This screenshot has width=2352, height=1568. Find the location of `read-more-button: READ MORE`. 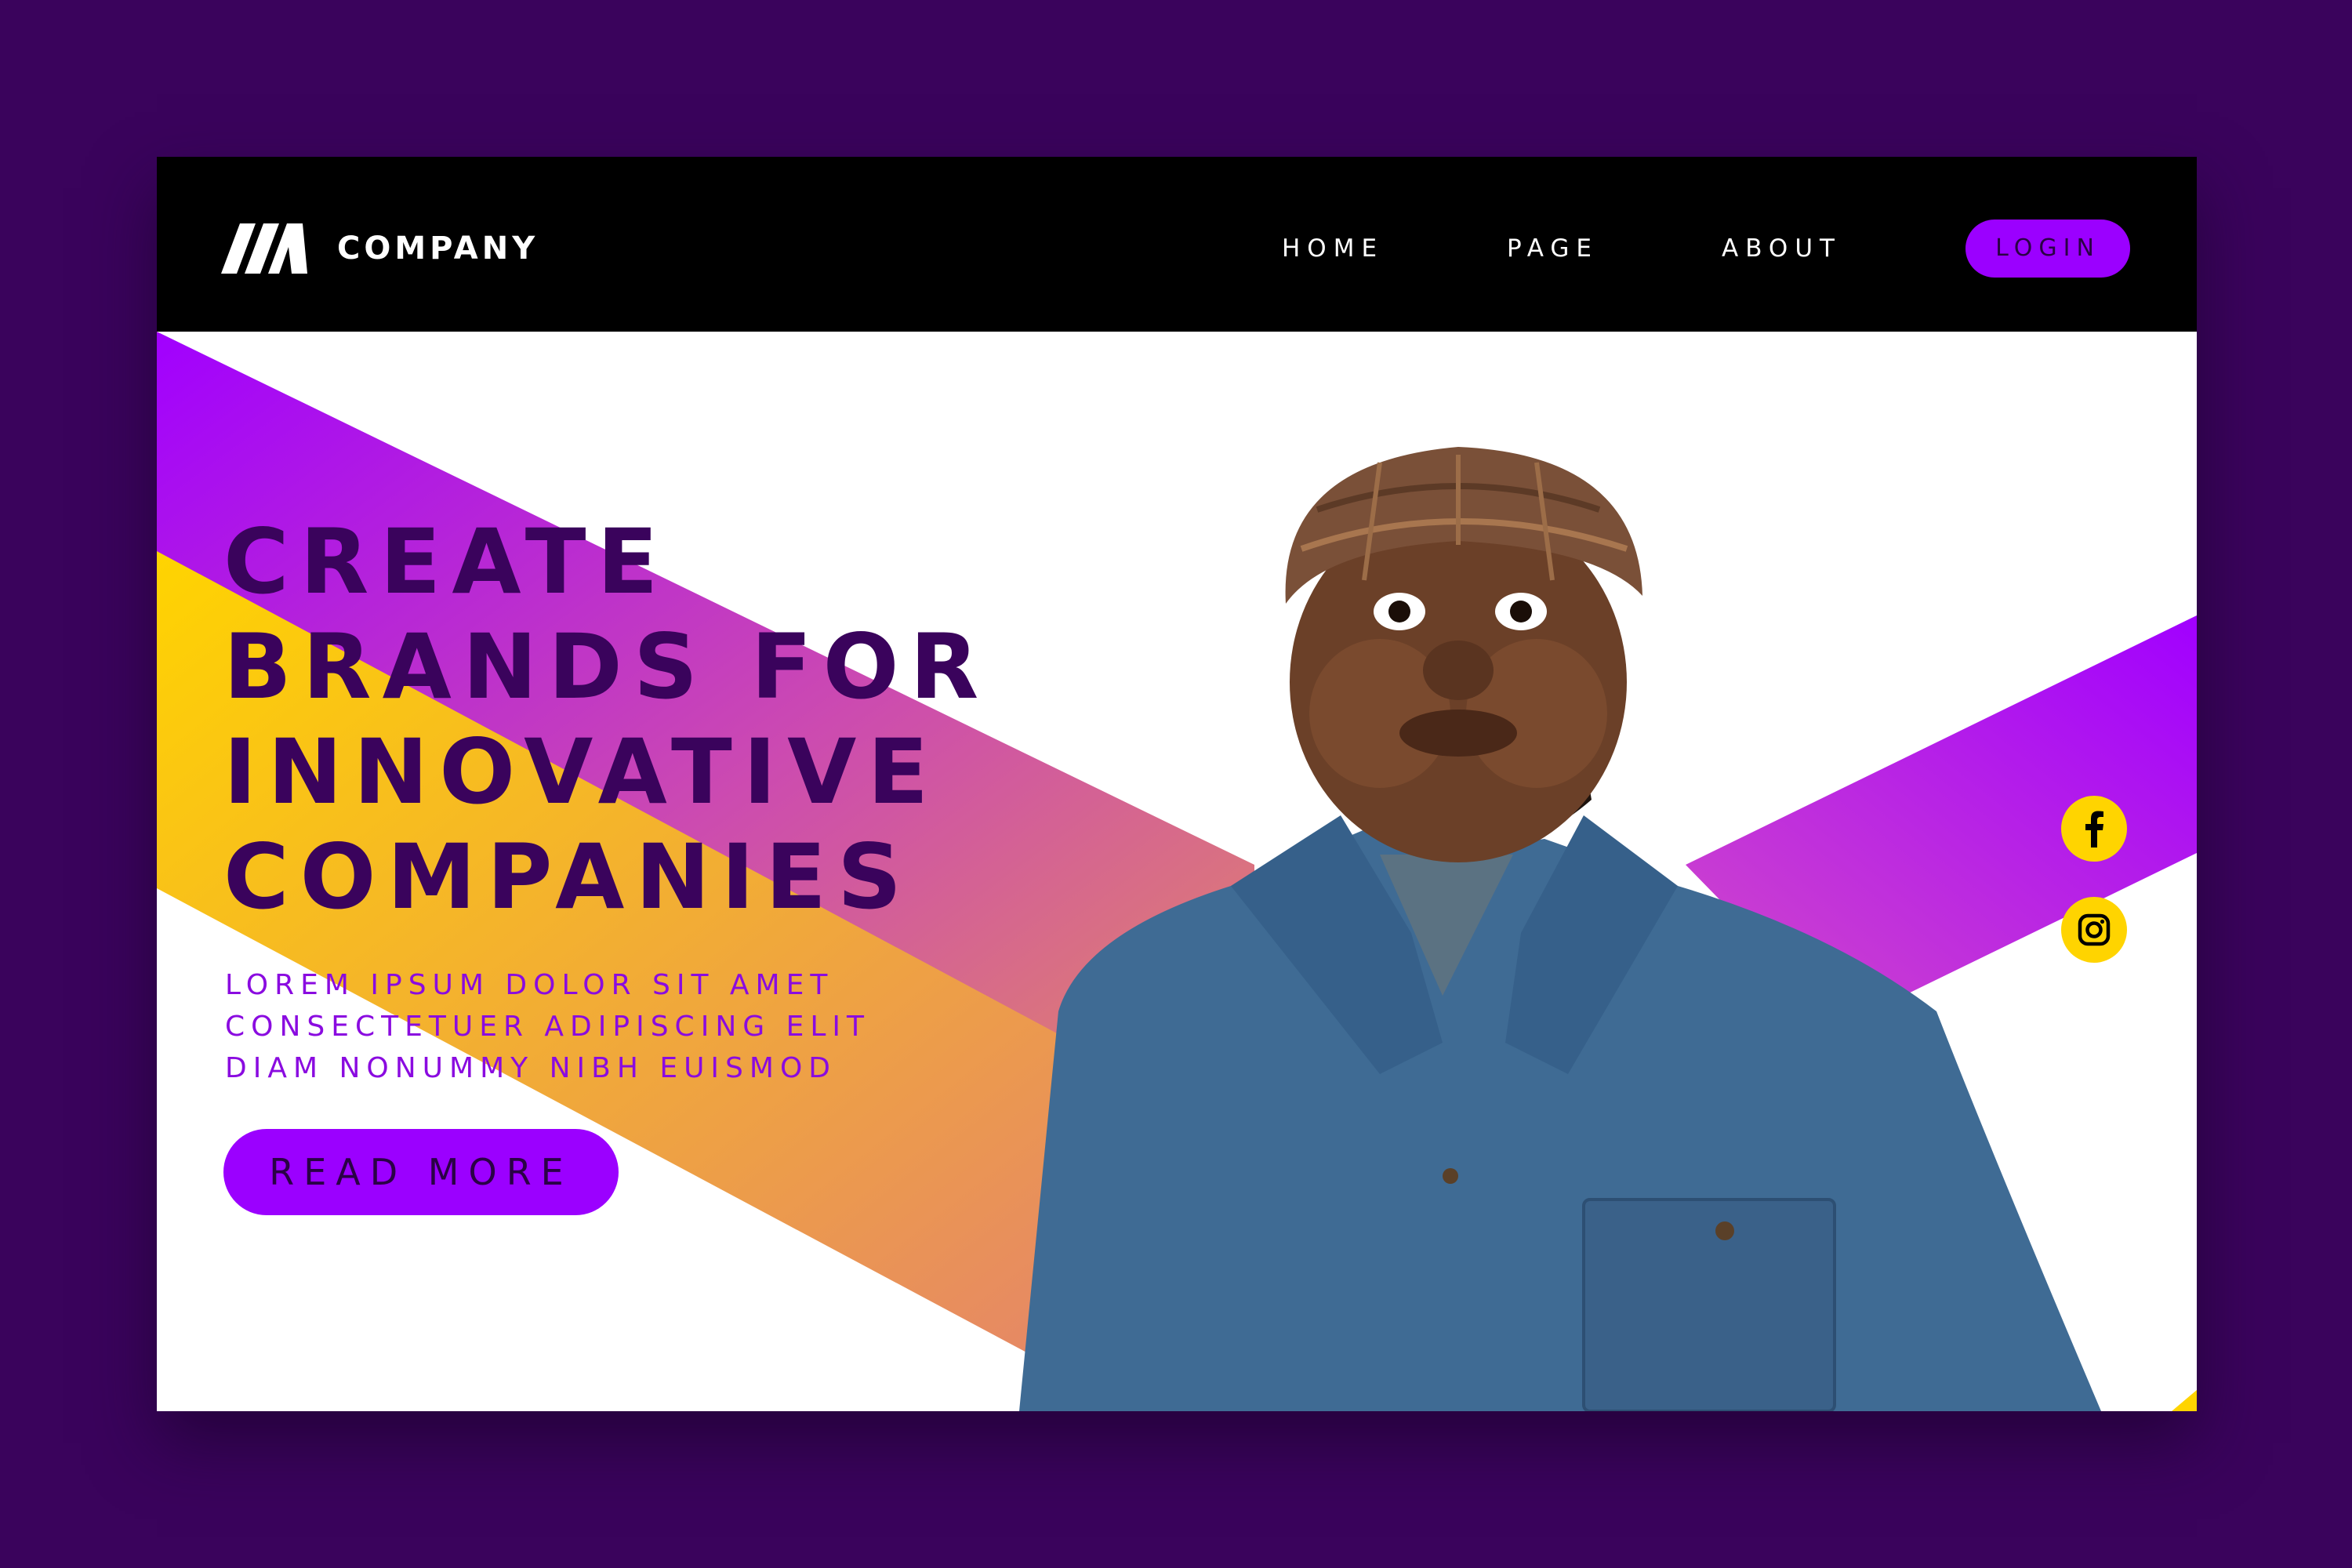

read-more-button: READ MORE is located at coordinates (421, 1172).